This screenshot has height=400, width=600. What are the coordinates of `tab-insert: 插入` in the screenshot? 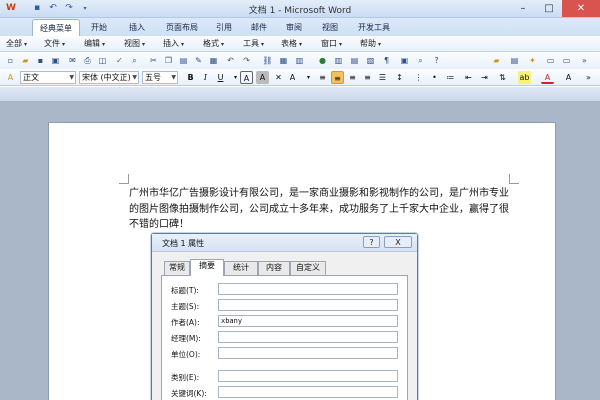 It's located at (137, 27).